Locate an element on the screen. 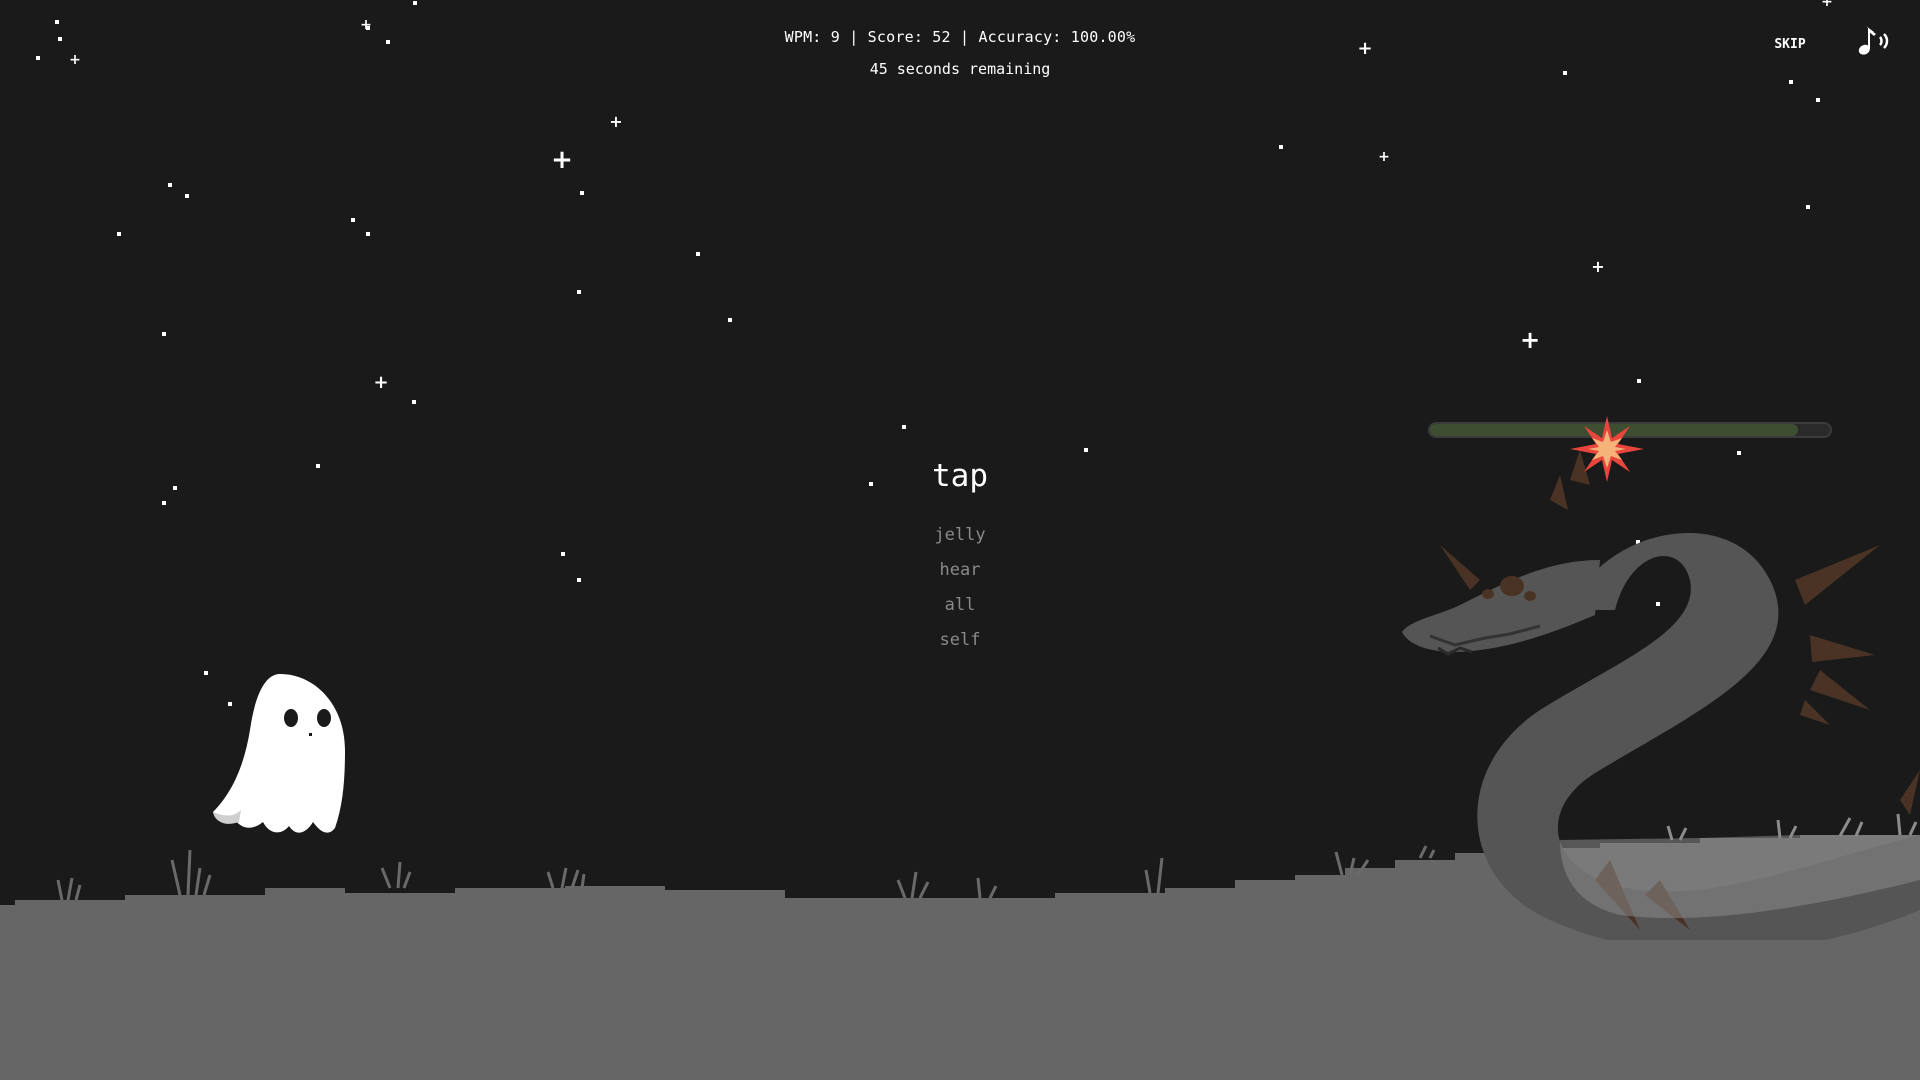 The width and height of the screenshot is (1920, 1080). music-sound-icon is located at coordinates (1876, 40).